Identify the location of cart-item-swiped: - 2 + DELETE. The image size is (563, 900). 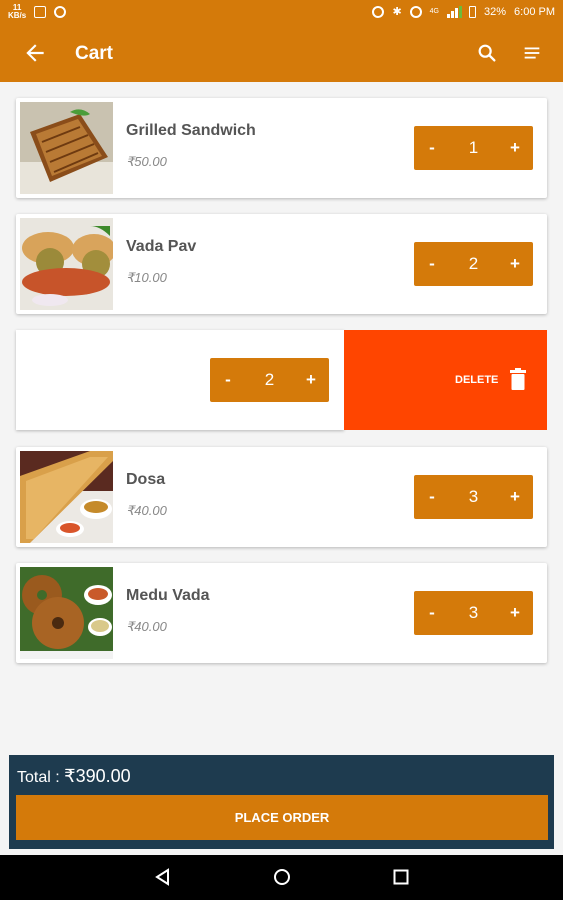
(281, 380).